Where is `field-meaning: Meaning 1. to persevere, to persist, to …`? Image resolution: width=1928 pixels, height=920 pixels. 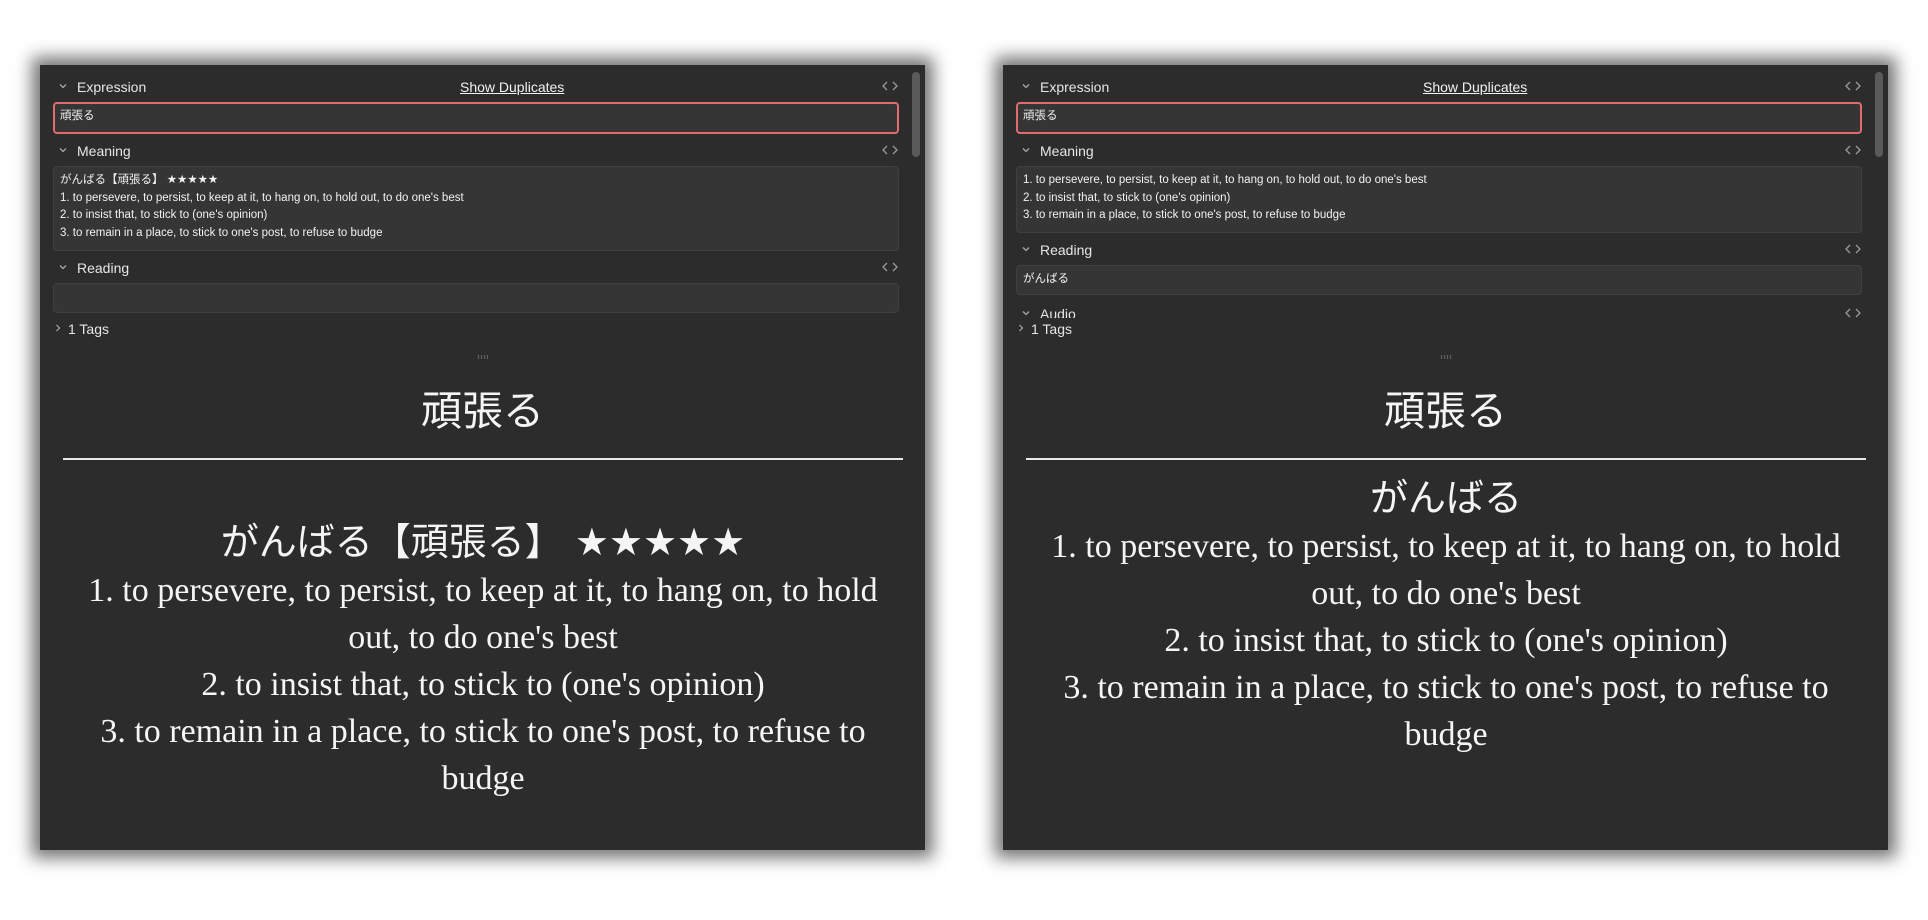 field-meaning: Meaning 1. to persevere, to persist, to … is located at coordinates (1439, 187).